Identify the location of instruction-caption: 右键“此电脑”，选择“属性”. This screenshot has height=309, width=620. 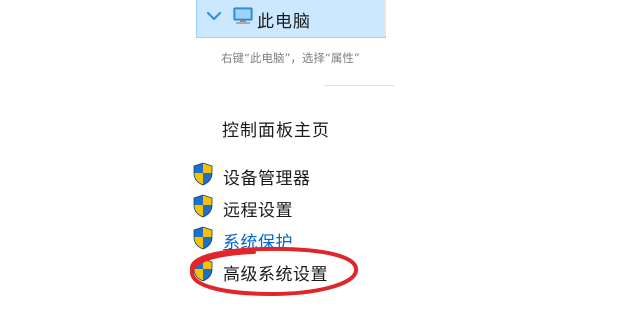
(290, 58).